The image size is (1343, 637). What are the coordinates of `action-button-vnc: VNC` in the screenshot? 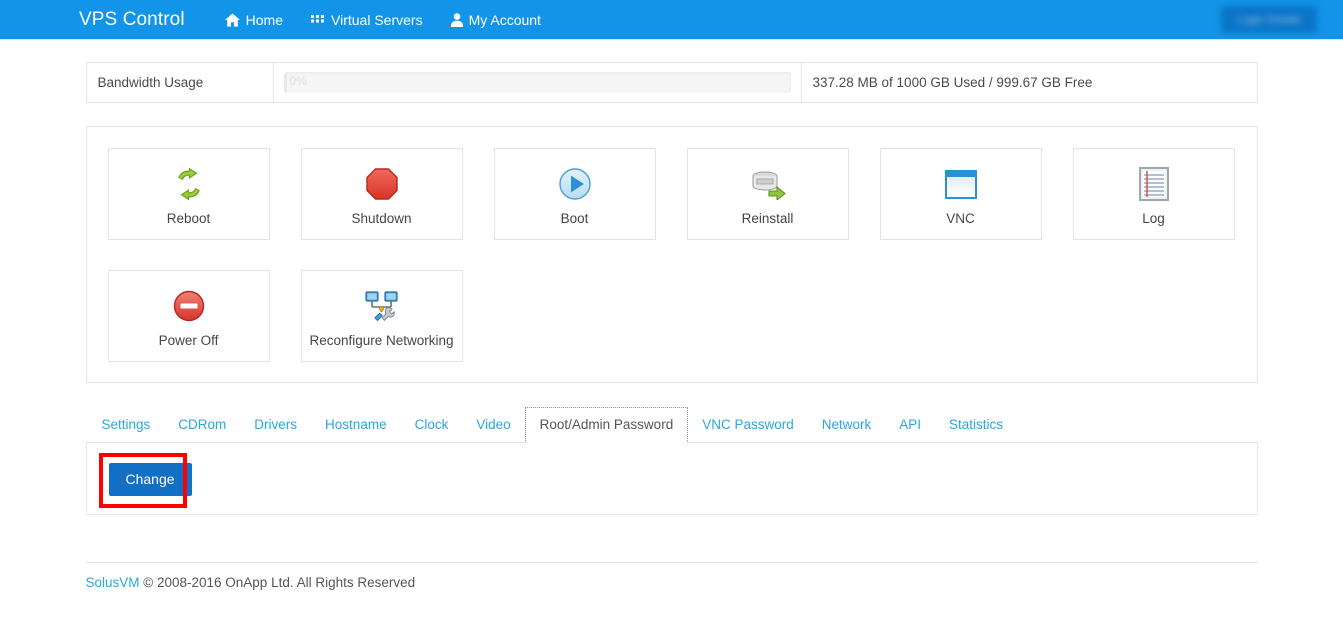 It's located at (960, 194).